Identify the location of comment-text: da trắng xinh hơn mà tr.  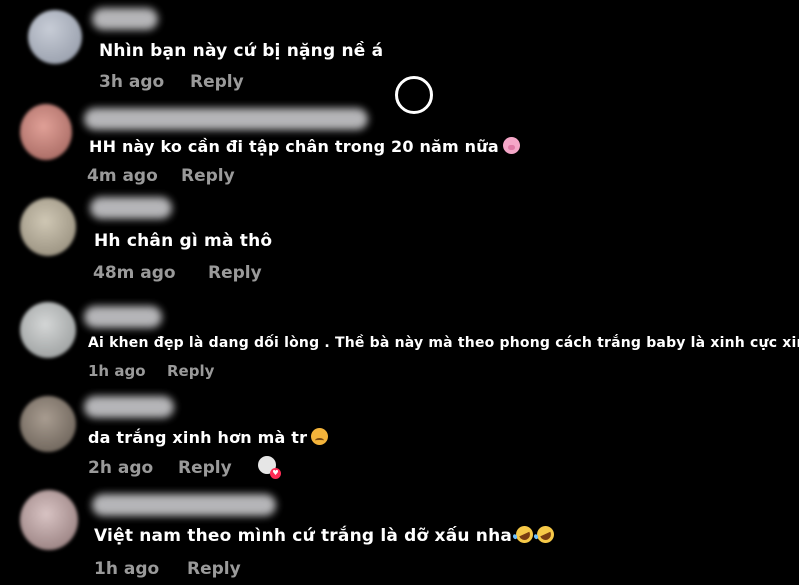
(208, 437).